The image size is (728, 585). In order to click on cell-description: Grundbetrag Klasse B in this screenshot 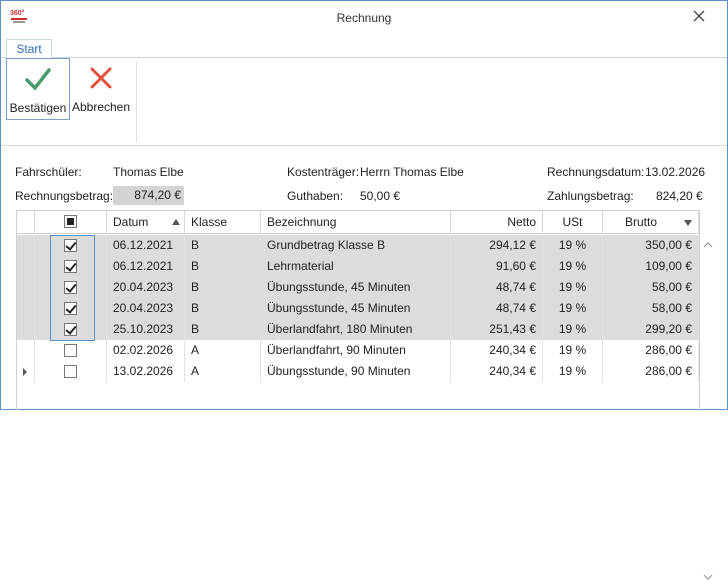, I will do `click(356, 245)`.